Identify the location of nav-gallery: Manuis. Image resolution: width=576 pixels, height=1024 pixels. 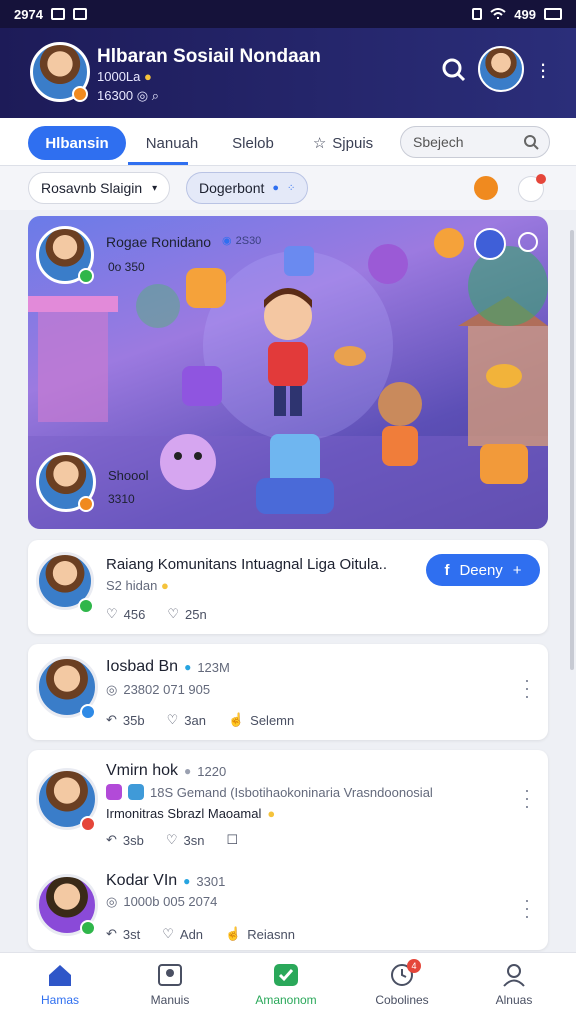
(170, 985).